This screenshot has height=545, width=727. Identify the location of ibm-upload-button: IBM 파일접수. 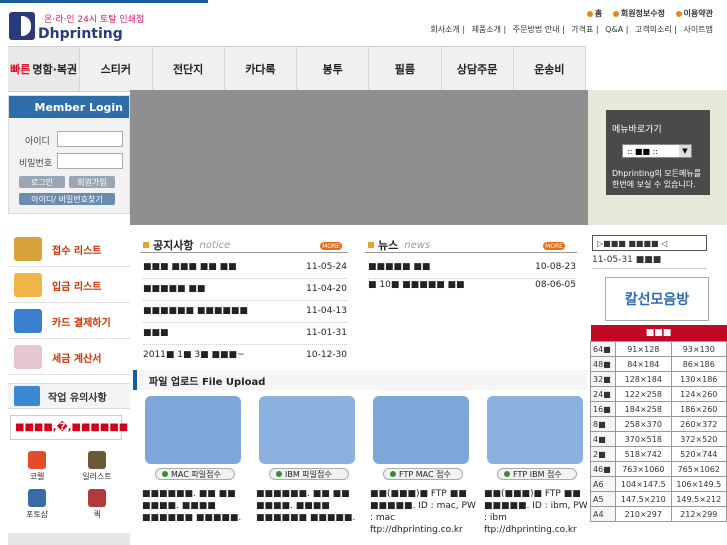
(309, 474).